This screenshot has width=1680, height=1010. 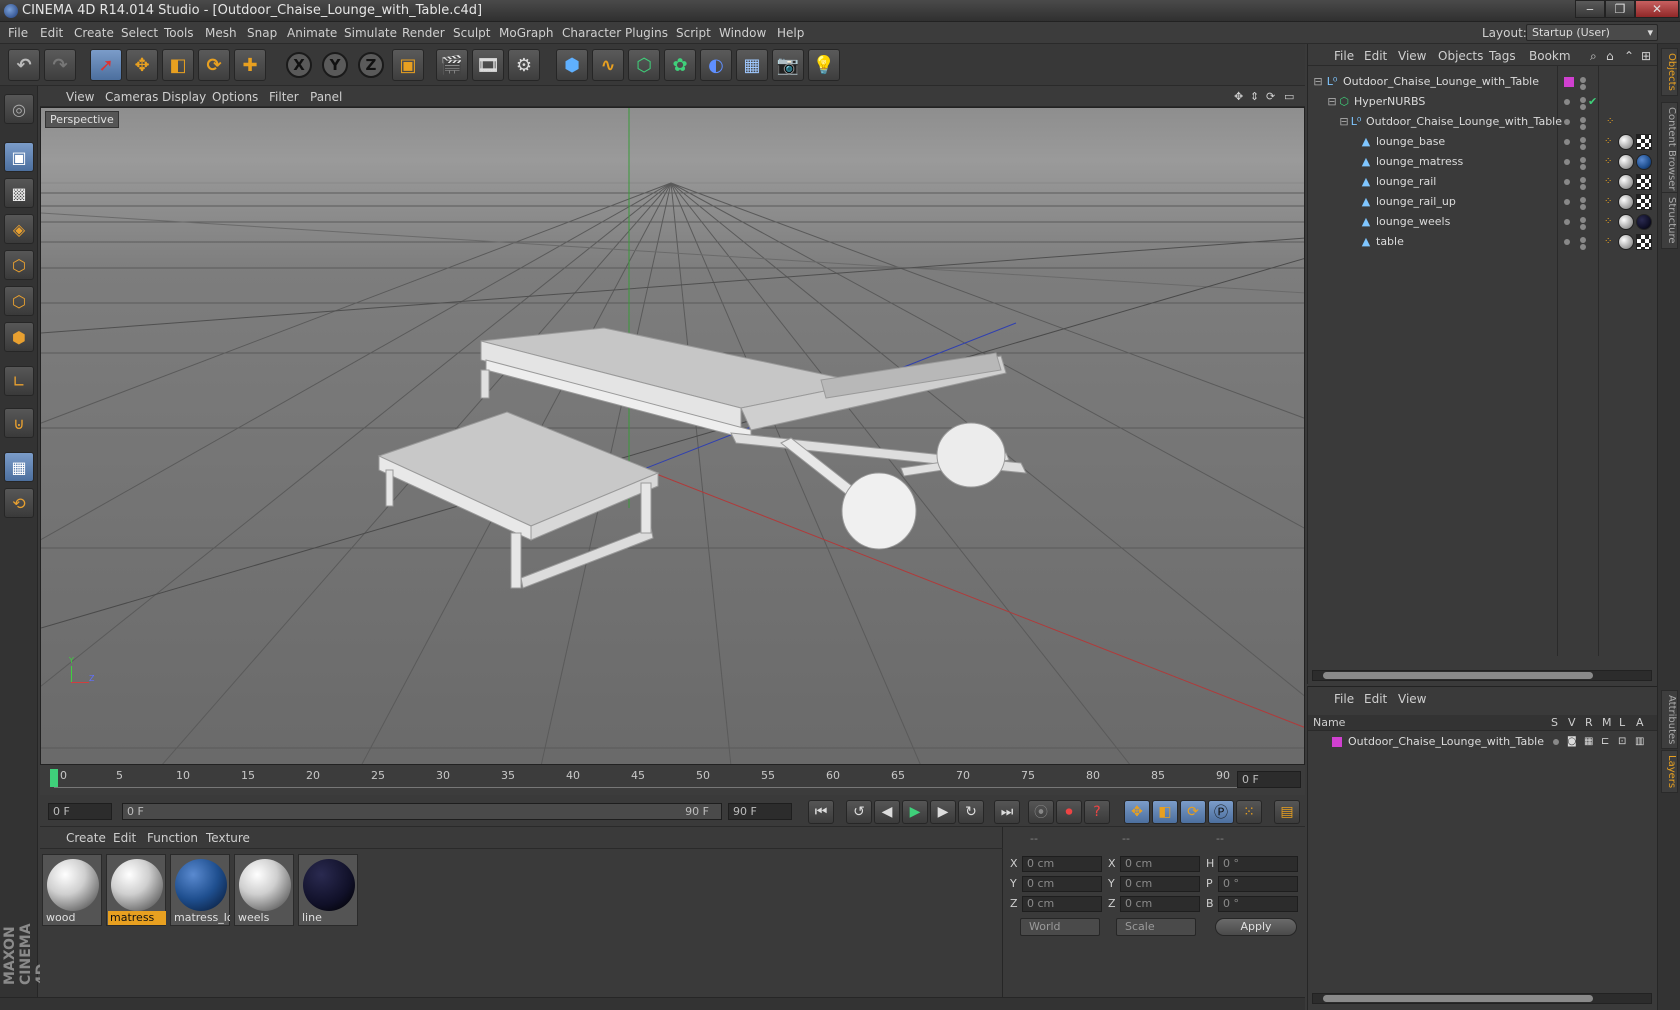 What do you see at coordinates (423, 33) in the screenshot?
I see `menu-render: Render` at bounding box center [423, 33].